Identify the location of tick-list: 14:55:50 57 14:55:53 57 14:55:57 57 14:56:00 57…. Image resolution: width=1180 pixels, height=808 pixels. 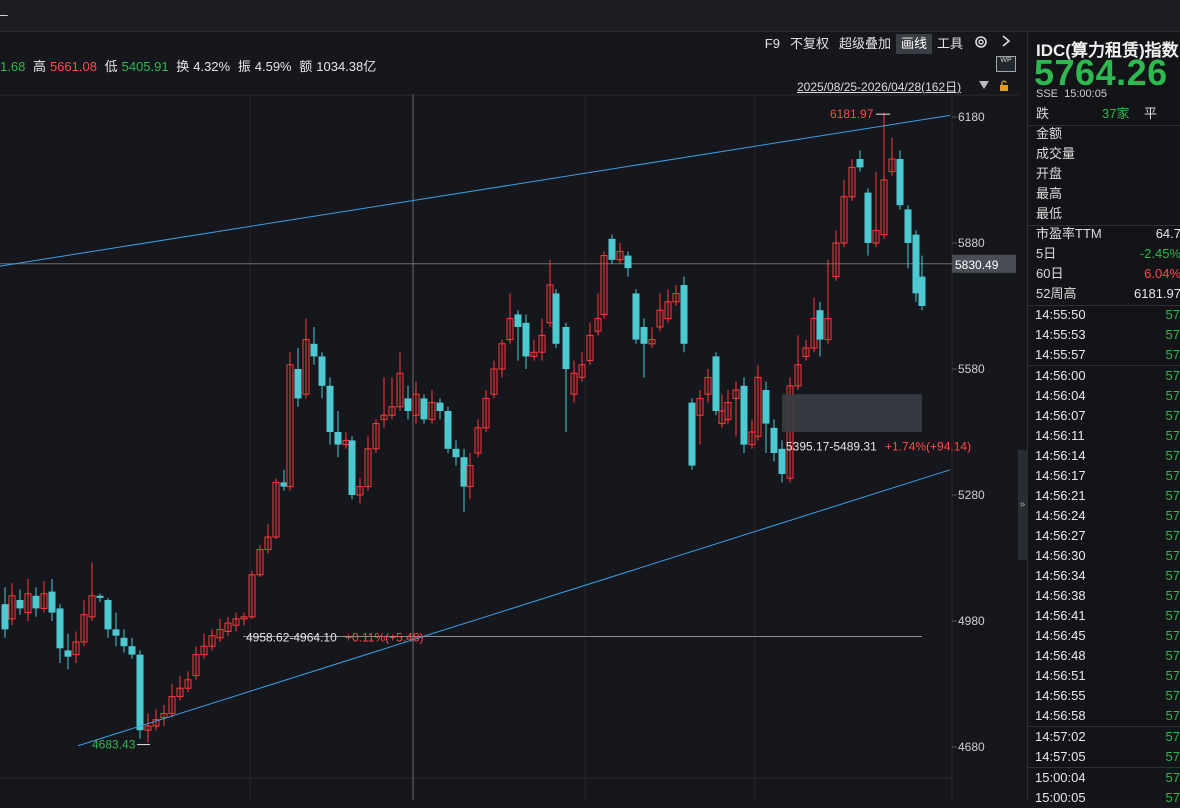
(1103, 556).